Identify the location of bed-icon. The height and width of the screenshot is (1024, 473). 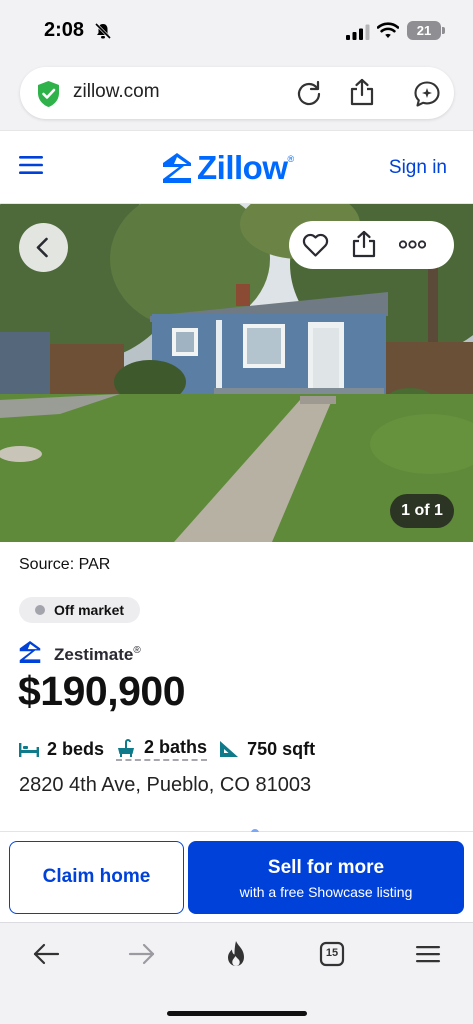
(29, 750).